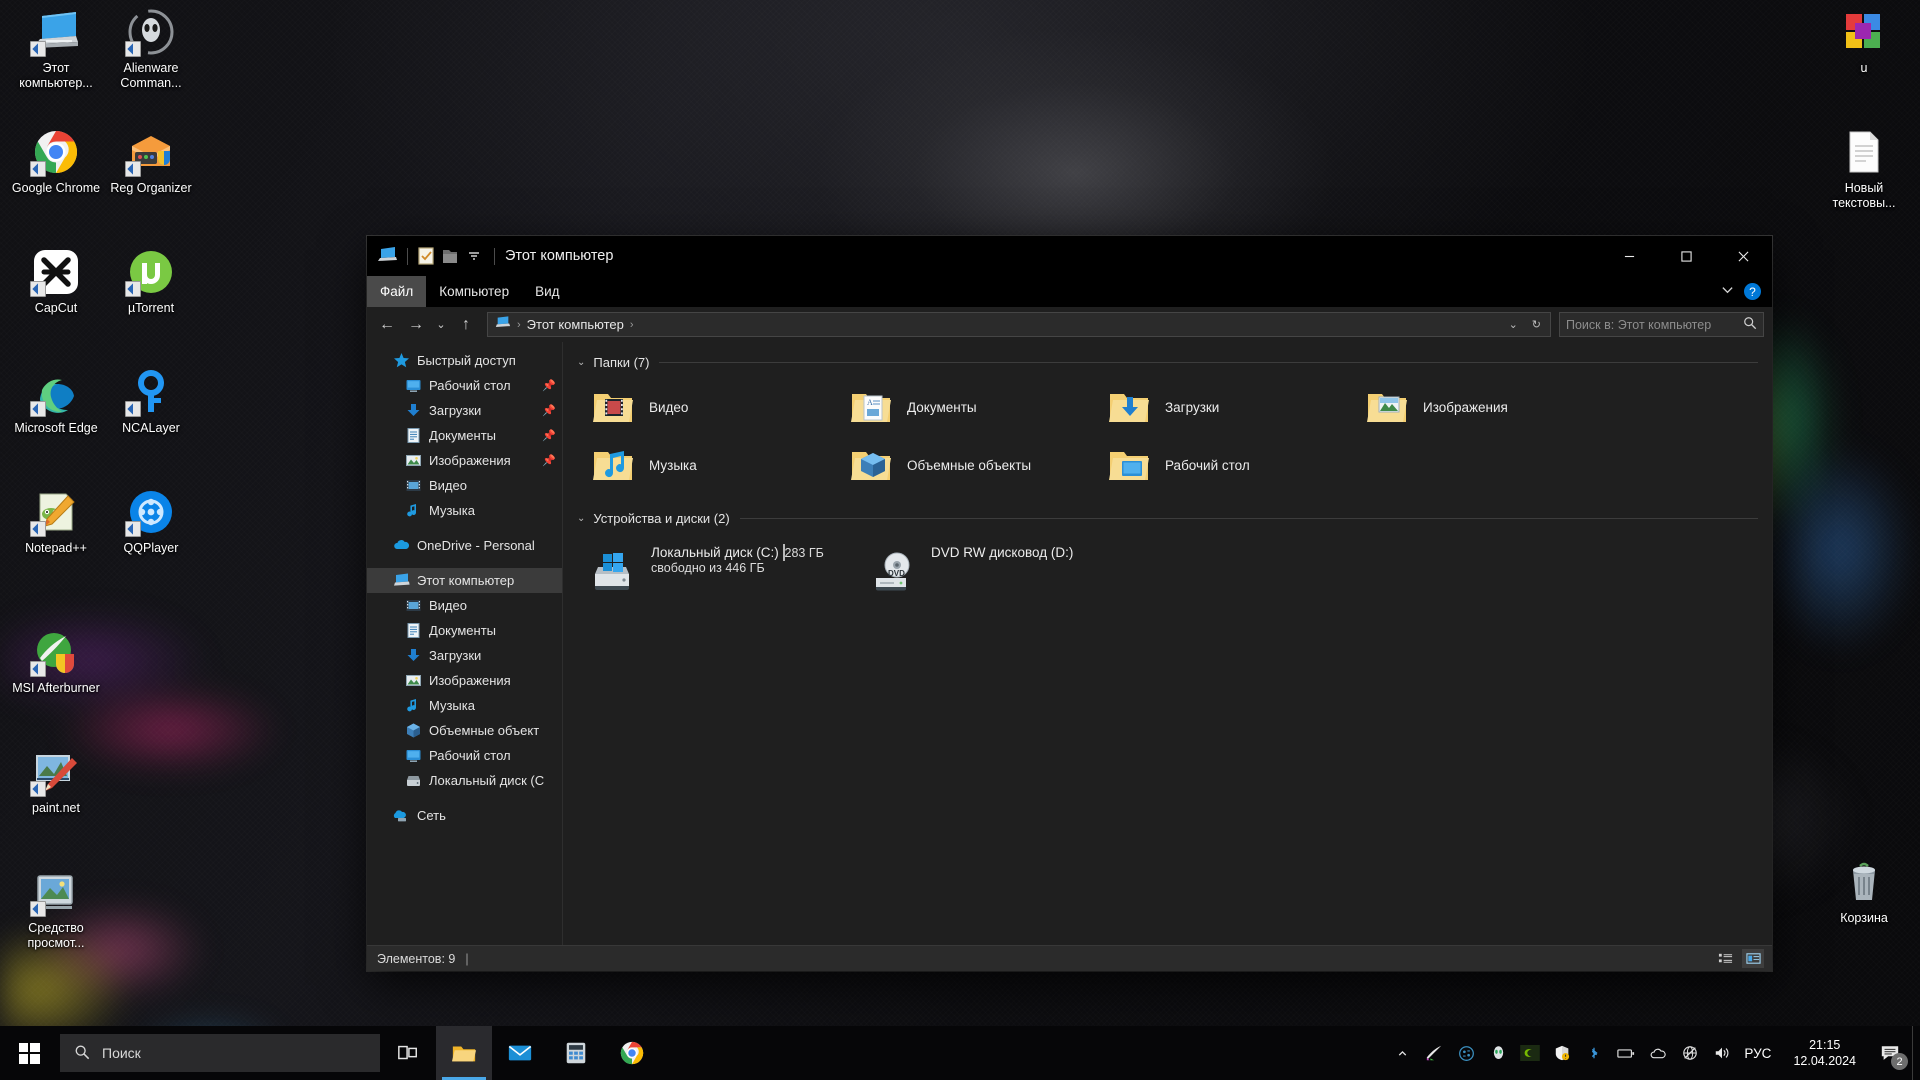  Describe the element at coordinates (474, 291) in the screenshot. I see `tab-computer: Компьютер` at that location.